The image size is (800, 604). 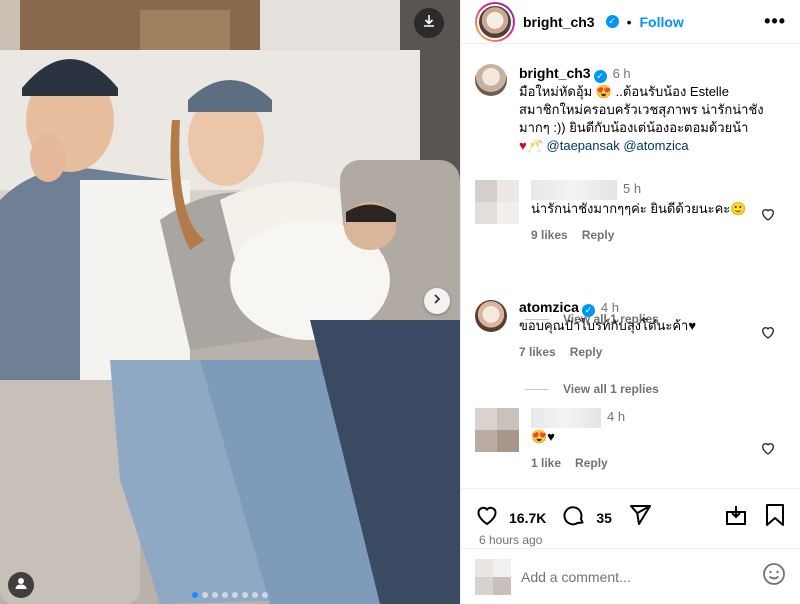 What do you see at coordinates (583, 145) in the screenshot?
I see `mention-link: @taepansak` at bounding box center [583, 145].